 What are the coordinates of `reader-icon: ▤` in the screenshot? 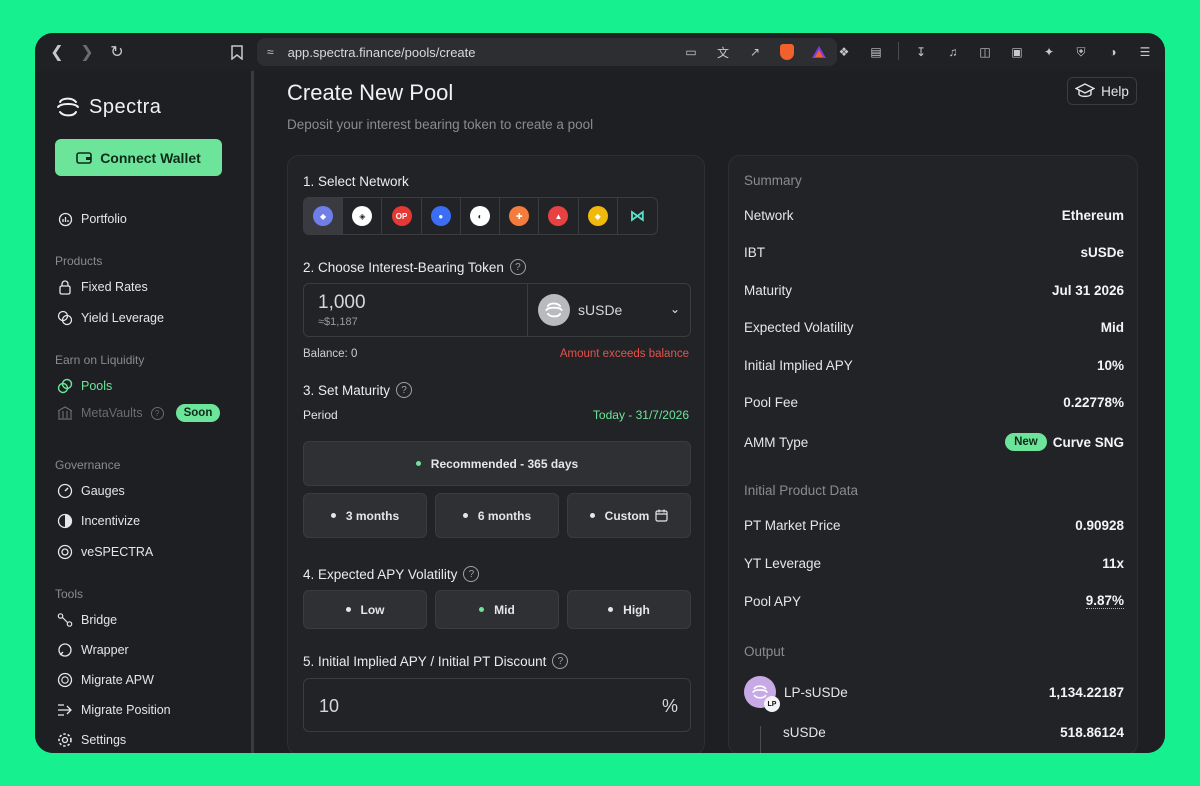 It's located at (876, 52).